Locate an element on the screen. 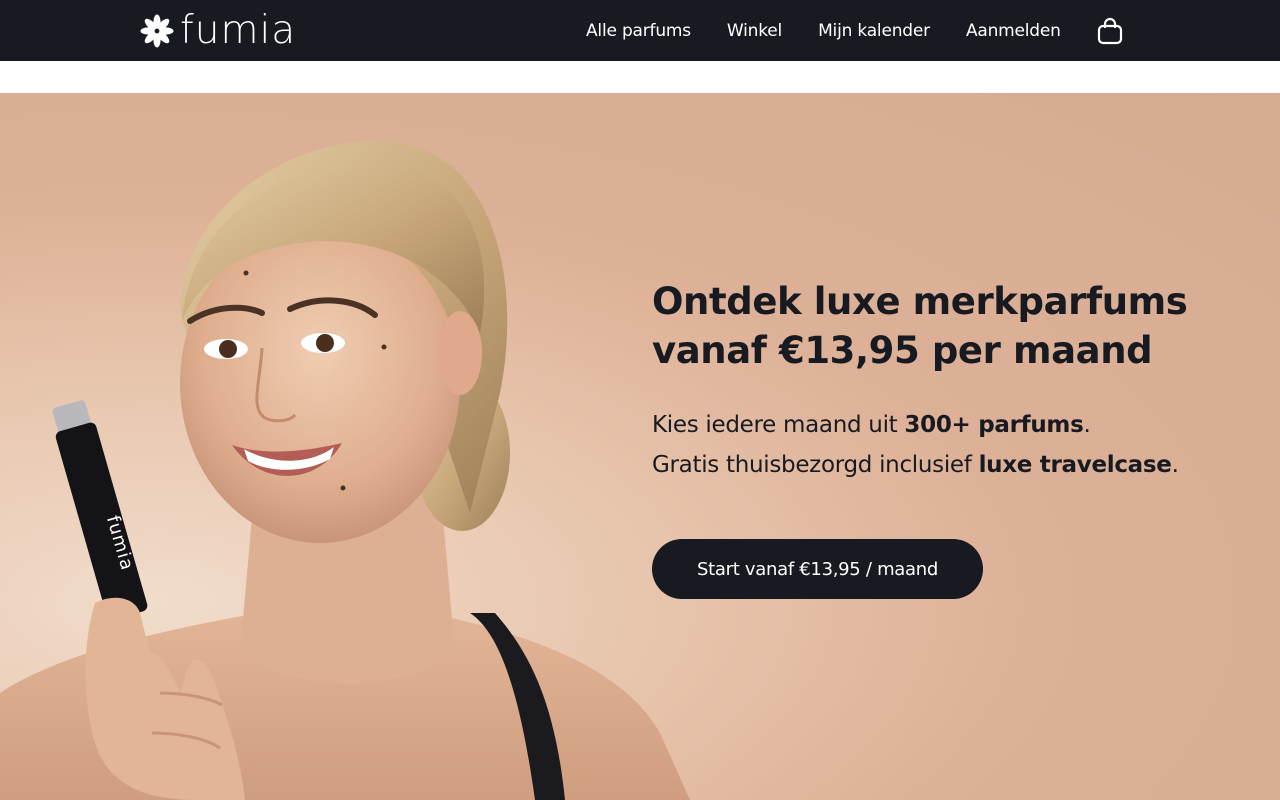 The image size is (1280, 800). hero-line1-bold: 300+ parfums is located at coordinates (994, 425).